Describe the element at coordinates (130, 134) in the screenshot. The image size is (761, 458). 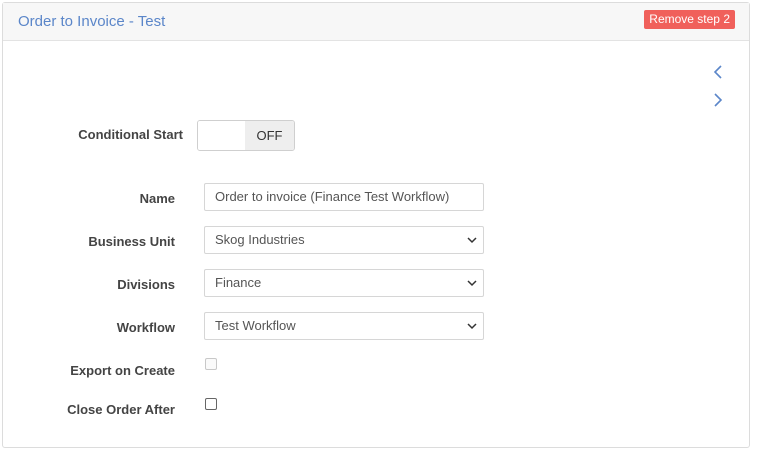
I see `conditional-start-label: Conditional Start` at that location.